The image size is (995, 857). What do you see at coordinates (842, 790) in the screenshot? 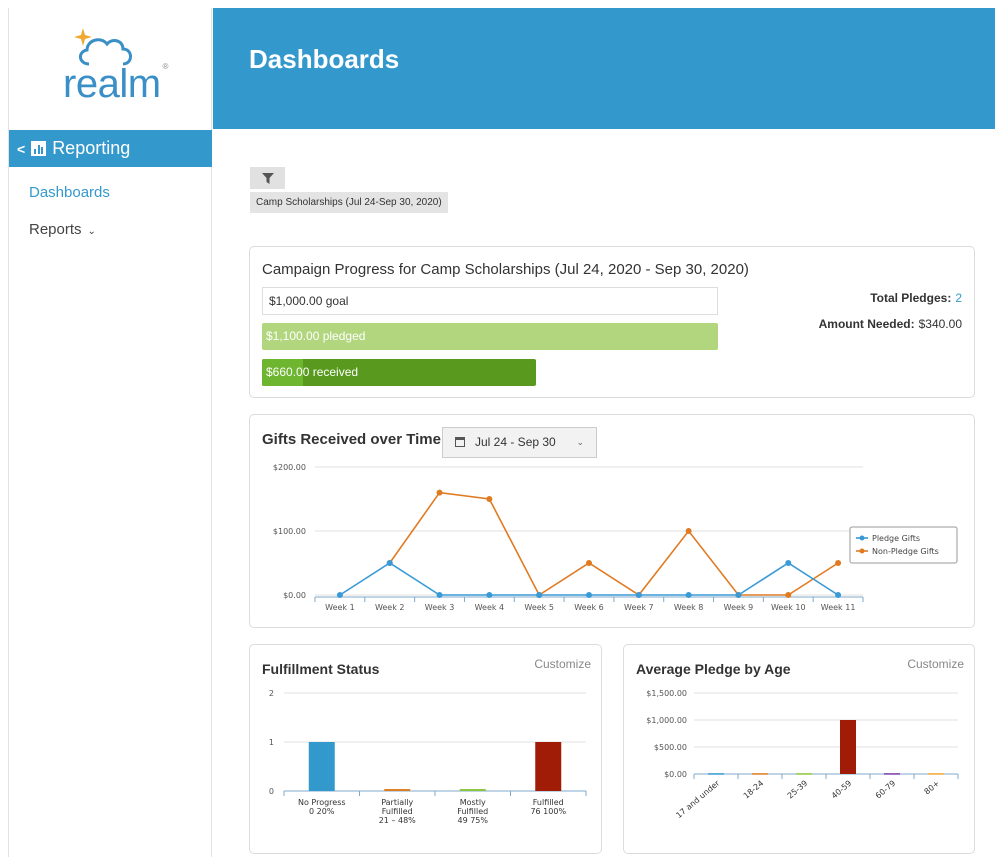
I see `x-tick-label: 40-59` at bounding box center [842, 790].